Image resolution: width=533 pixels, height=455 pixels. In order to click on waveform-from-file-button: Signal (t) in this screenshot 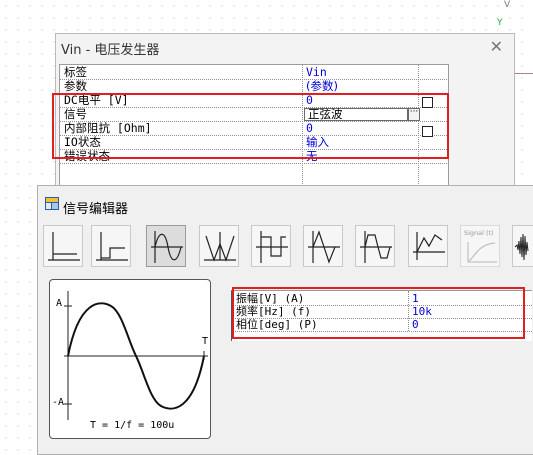, I will do `click(480, 246)`.